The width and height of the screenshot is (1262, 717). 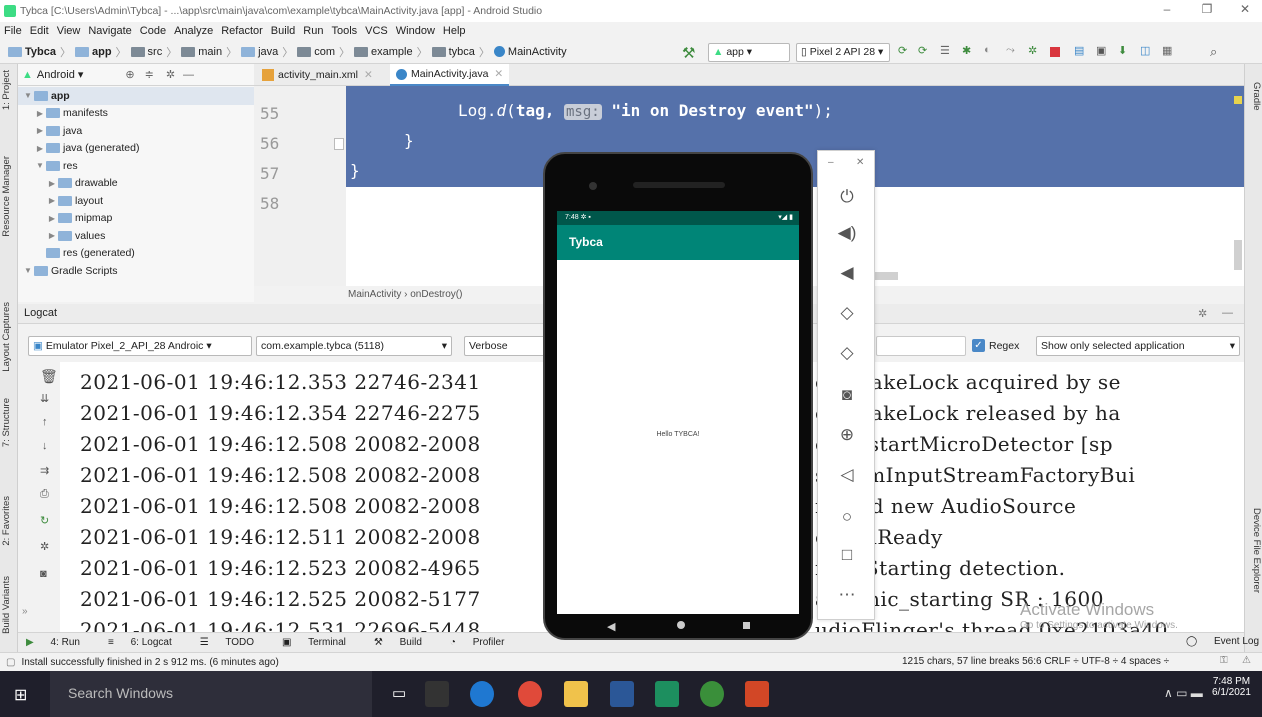 What do you see at coordinates (847, 273) in the screenshot?
I see `volume-down-icon: ◀` at bounding box center [847, 273].